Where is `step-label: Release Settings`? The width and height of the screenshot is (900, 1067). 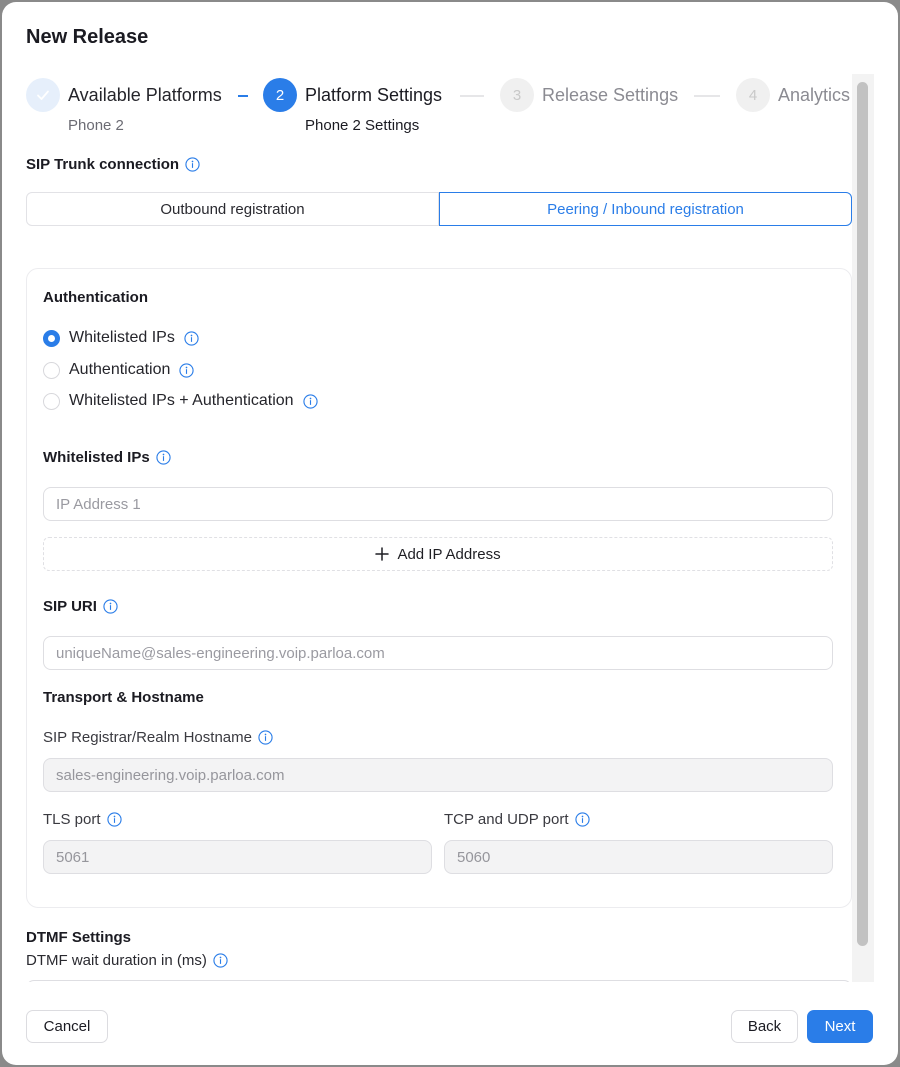 step-label: Release Settings is located at coordinates (610, 95).